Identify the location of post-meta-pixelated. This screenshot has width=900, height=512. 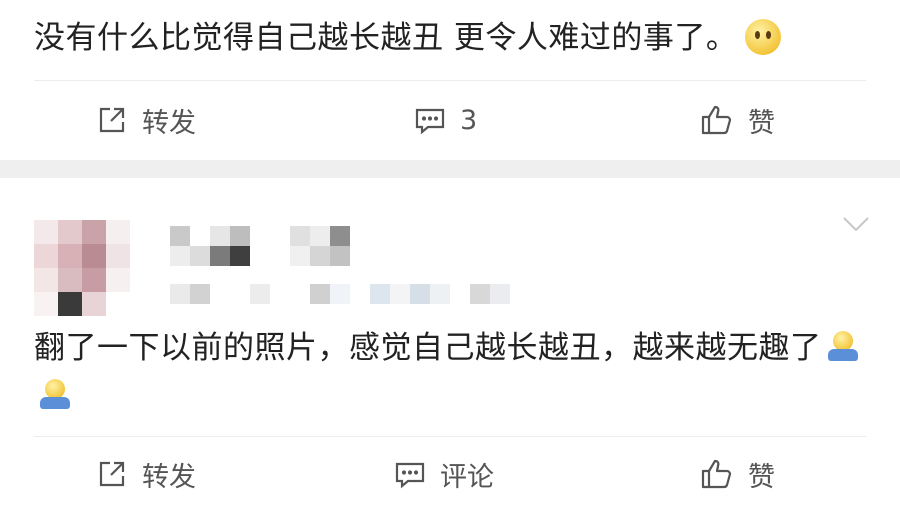
(340, 294).